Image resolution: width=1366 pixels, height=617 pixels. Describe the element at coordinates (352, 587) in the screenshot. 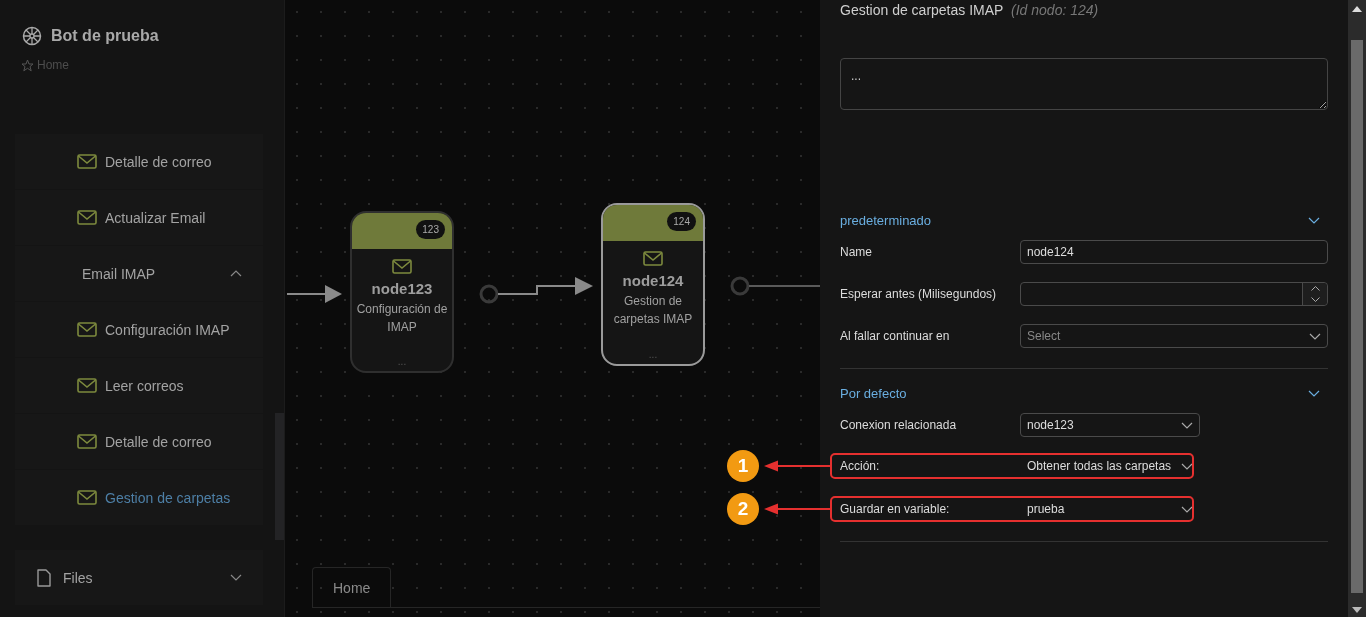

I see `canvas-tab: Home` at that location.